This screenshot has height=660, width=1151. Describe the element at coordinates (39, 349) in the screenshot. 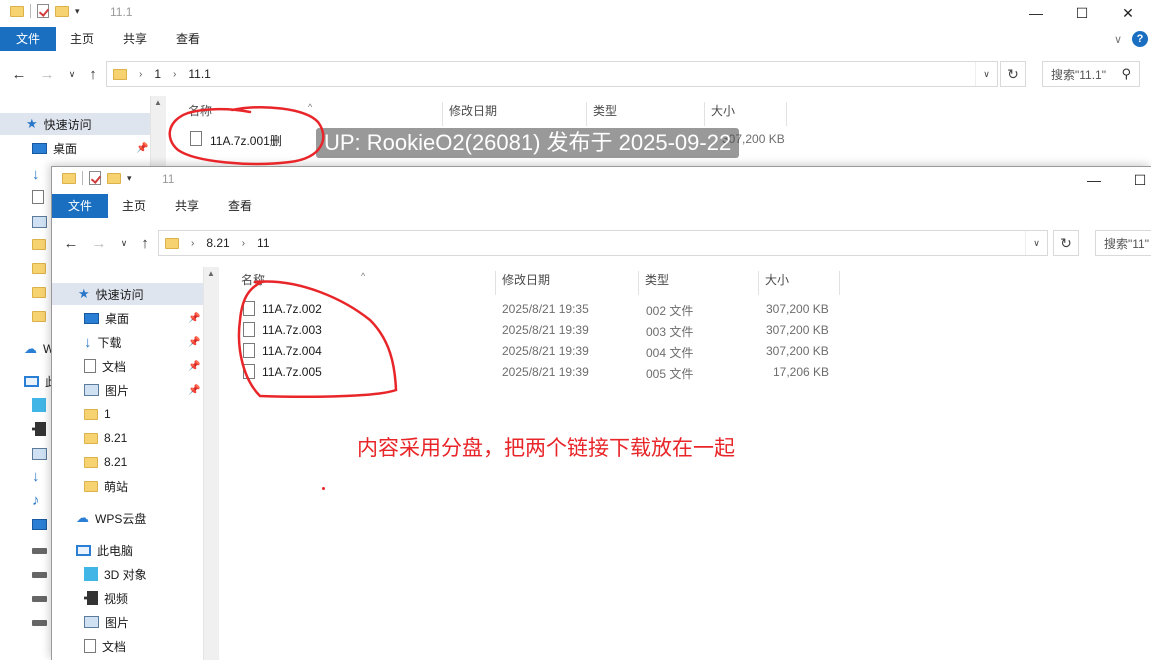

I see `nav-wps-cloud: ☁ W` at that location.